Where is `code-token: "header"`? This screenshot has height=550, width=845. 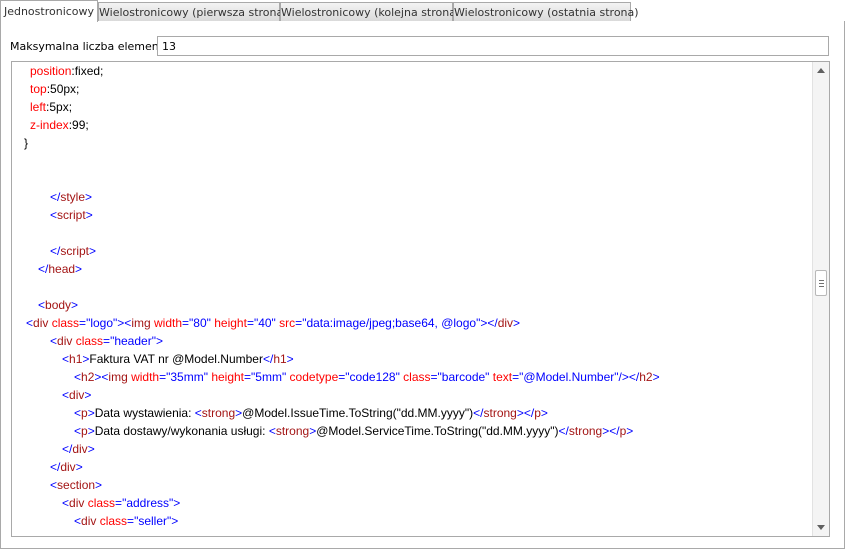
code-token: "header" is located at coordinates (133, 341).